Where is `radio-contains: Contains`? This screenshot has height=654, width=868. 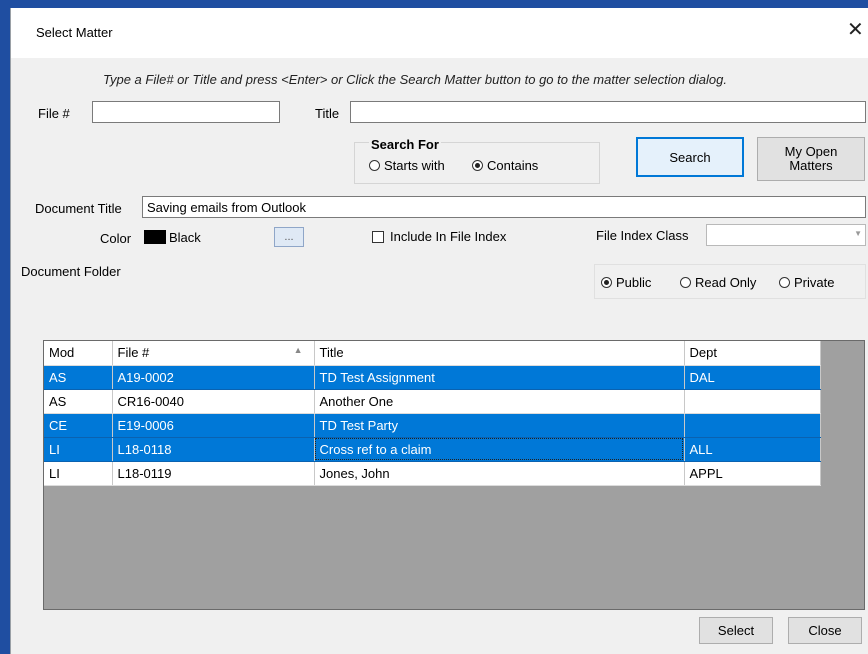 radio-contains: Contains is located at coordinates (505, 165).